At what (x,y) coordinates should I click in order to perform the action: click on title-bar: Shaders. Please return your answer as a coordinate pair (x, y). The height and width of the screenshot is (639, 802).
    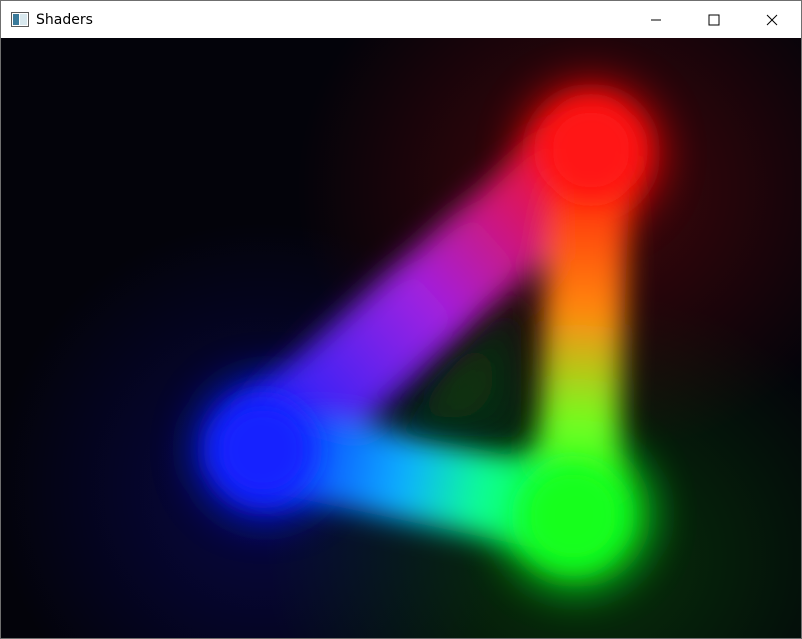
    Looking at the image, I should click on (401, 19).